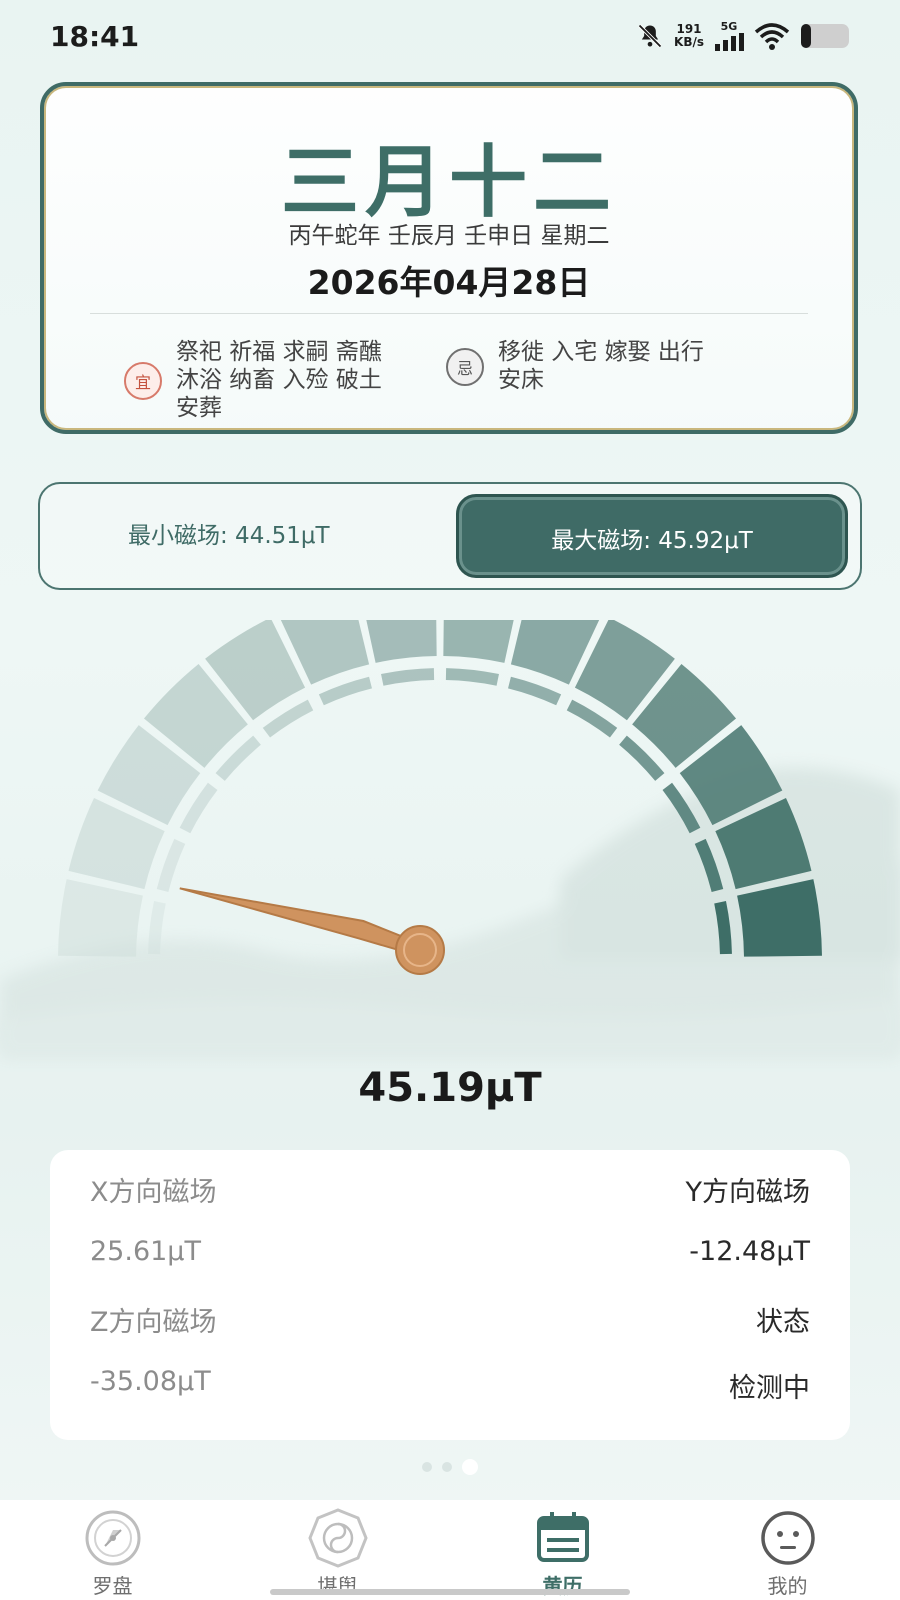  I want to click on y-field-value: -12.48μT, so click(749, 1251).